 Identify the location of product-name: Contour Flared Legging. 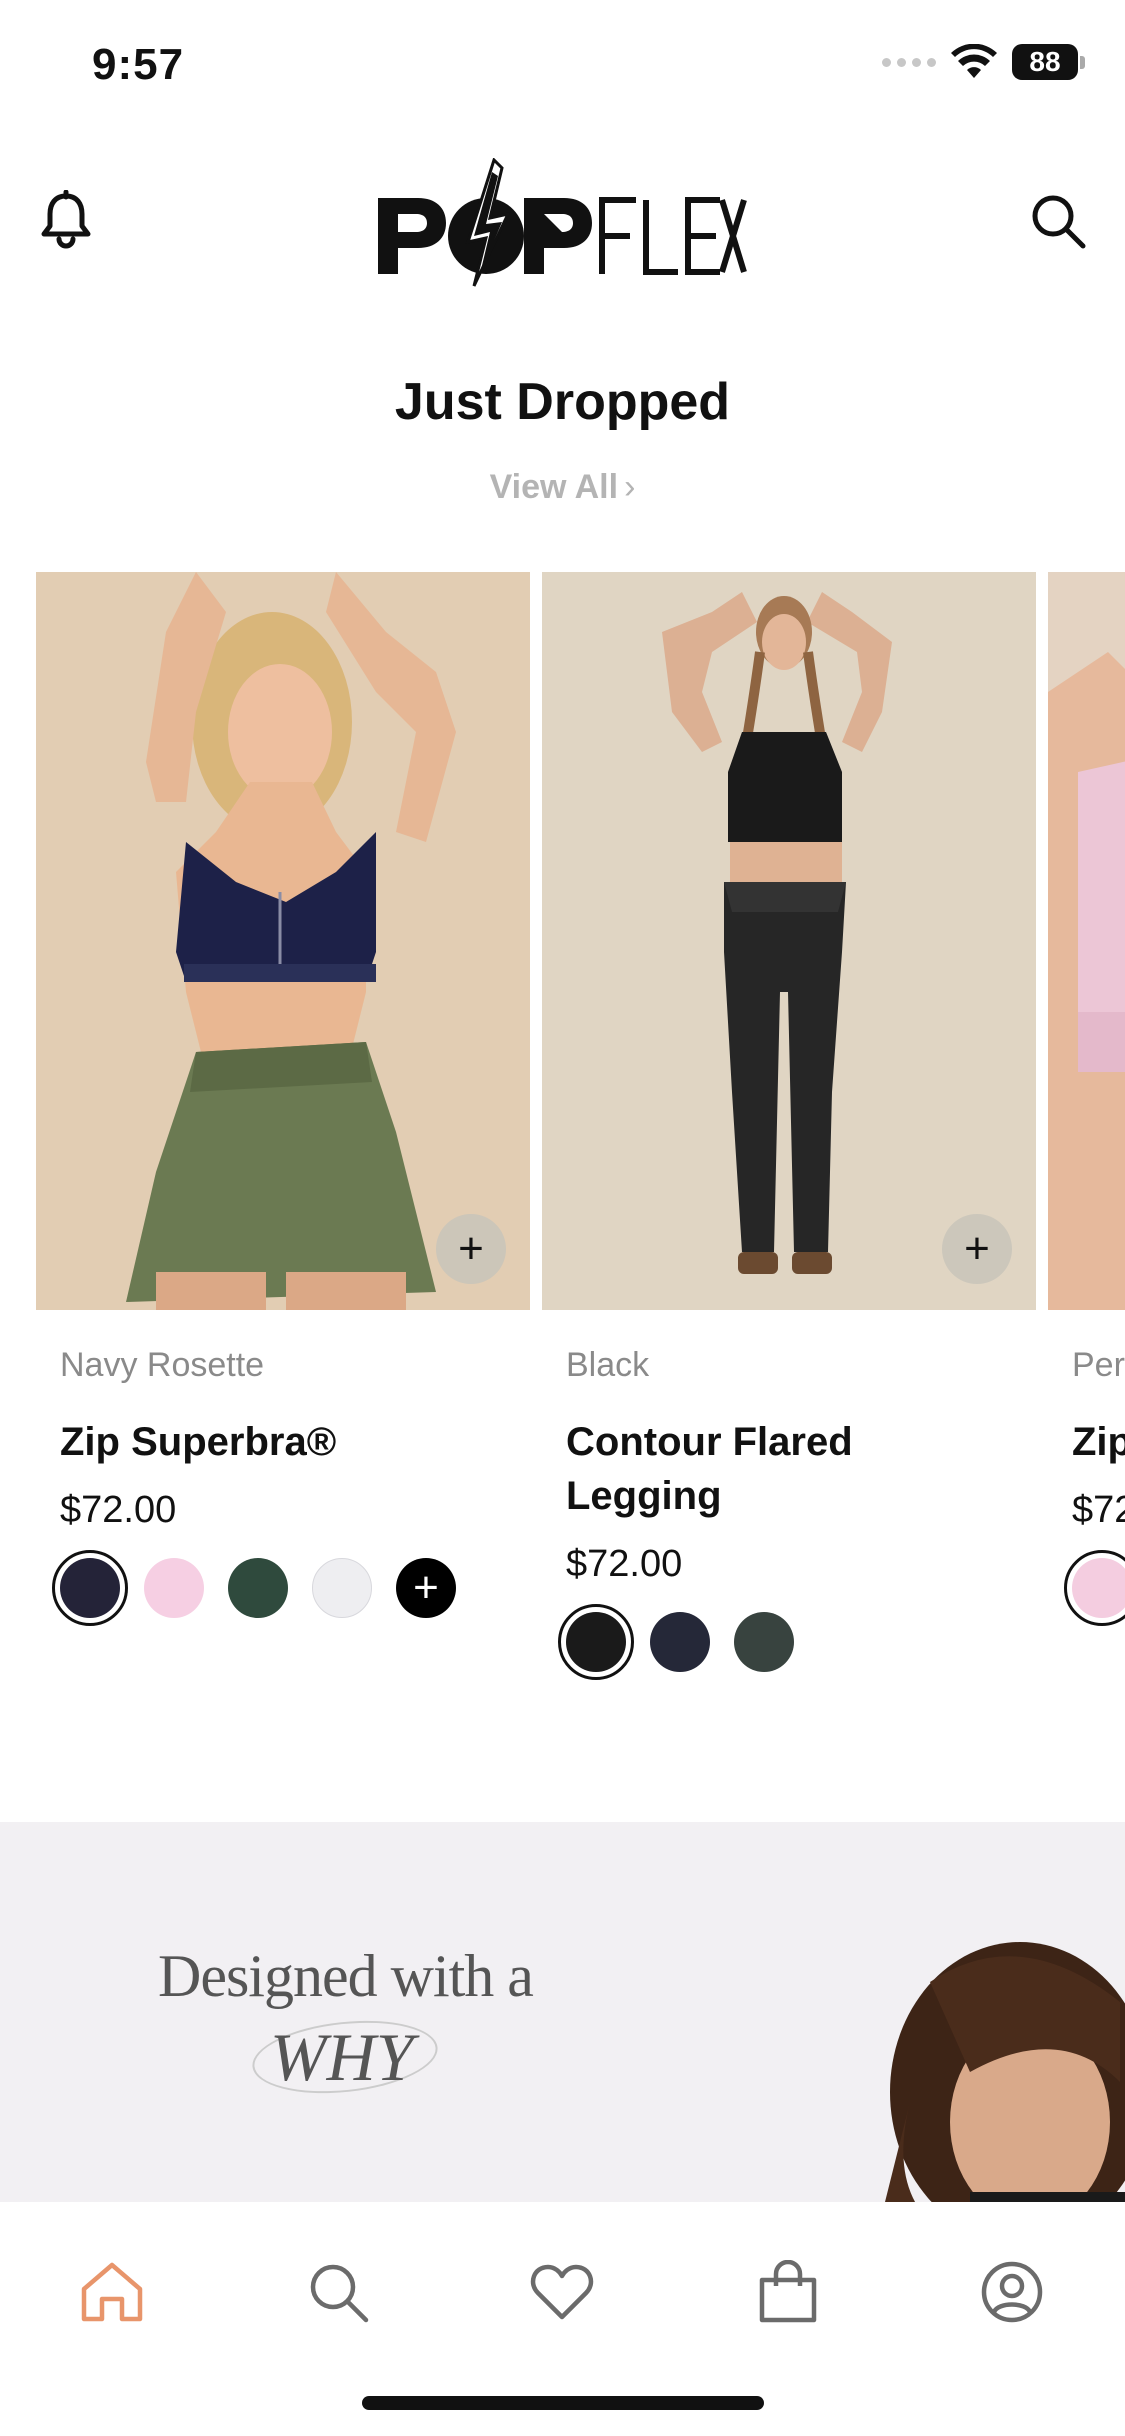
(789, 1469).